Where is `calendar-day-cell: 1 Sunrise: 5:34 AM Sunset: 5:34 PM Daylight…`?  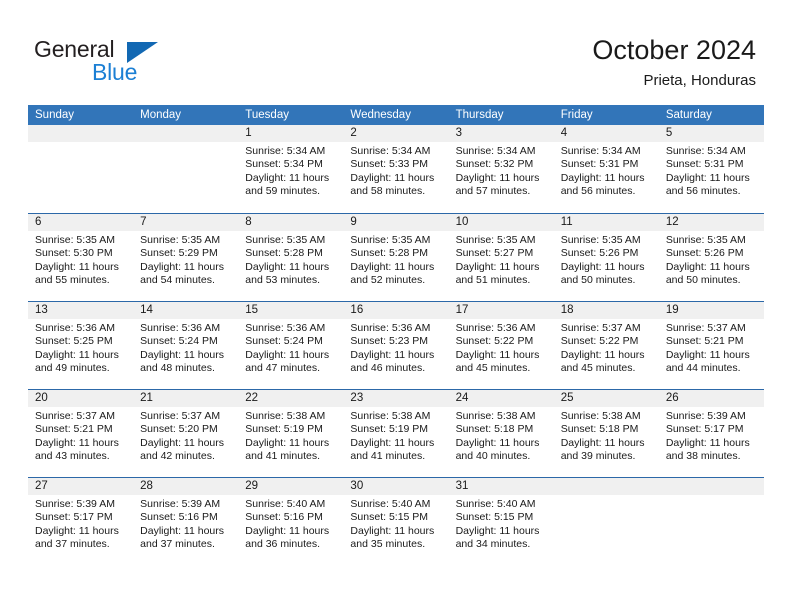
calendar-day-cell: 1 Sunrise: 5:34 AM Sunset: 5:34 PM Daylight… is located at coordinates (291, 169).